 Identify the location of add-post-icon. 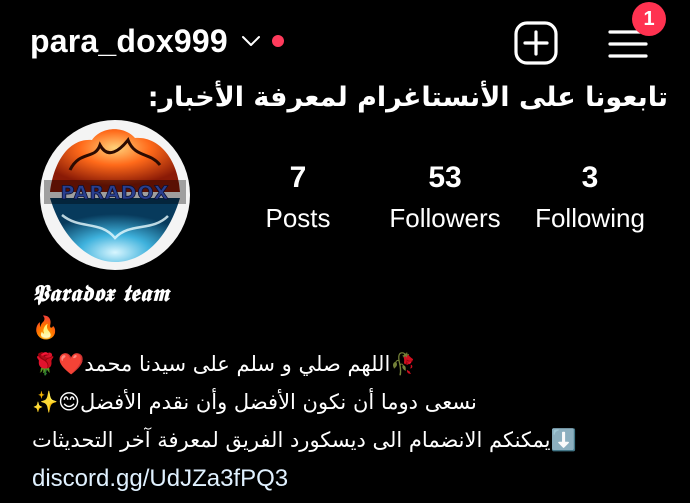
(536, 45).